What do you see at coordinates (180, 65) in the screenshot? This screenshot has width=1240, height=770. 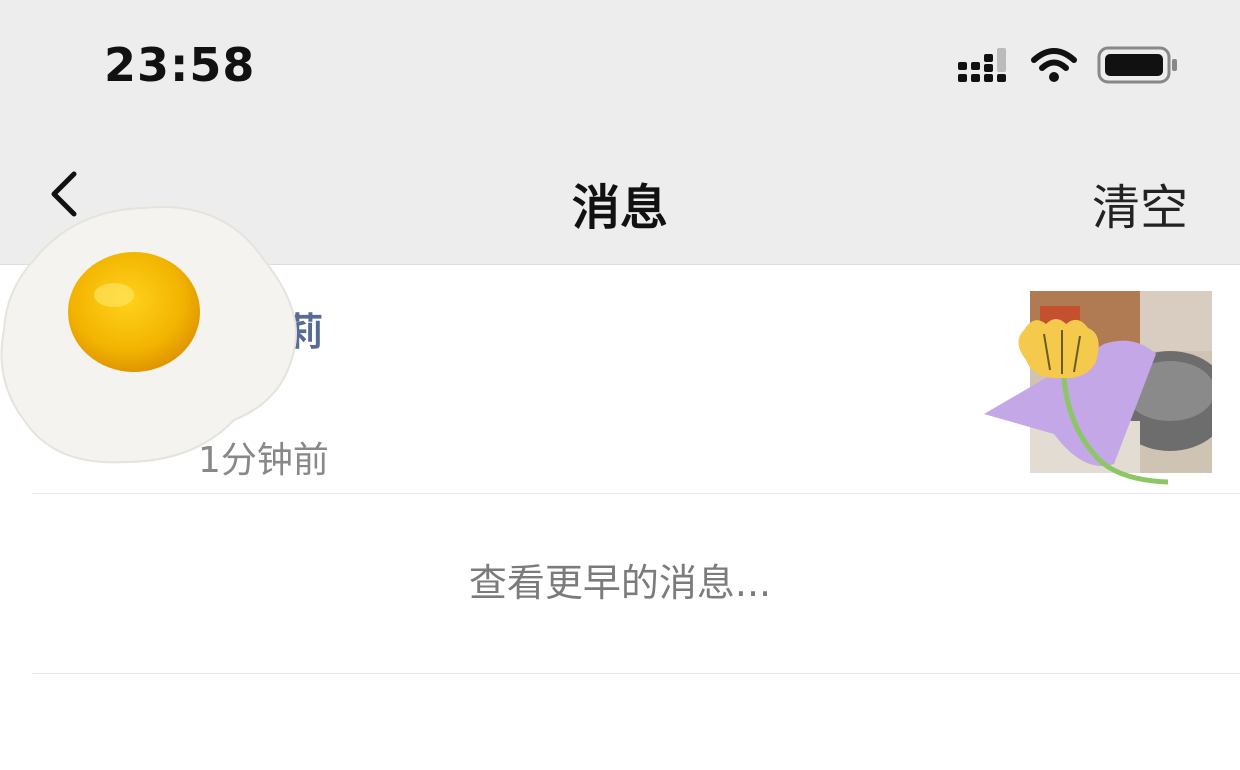 I see `status-time: 23:58` at bounding box center [180, 65].